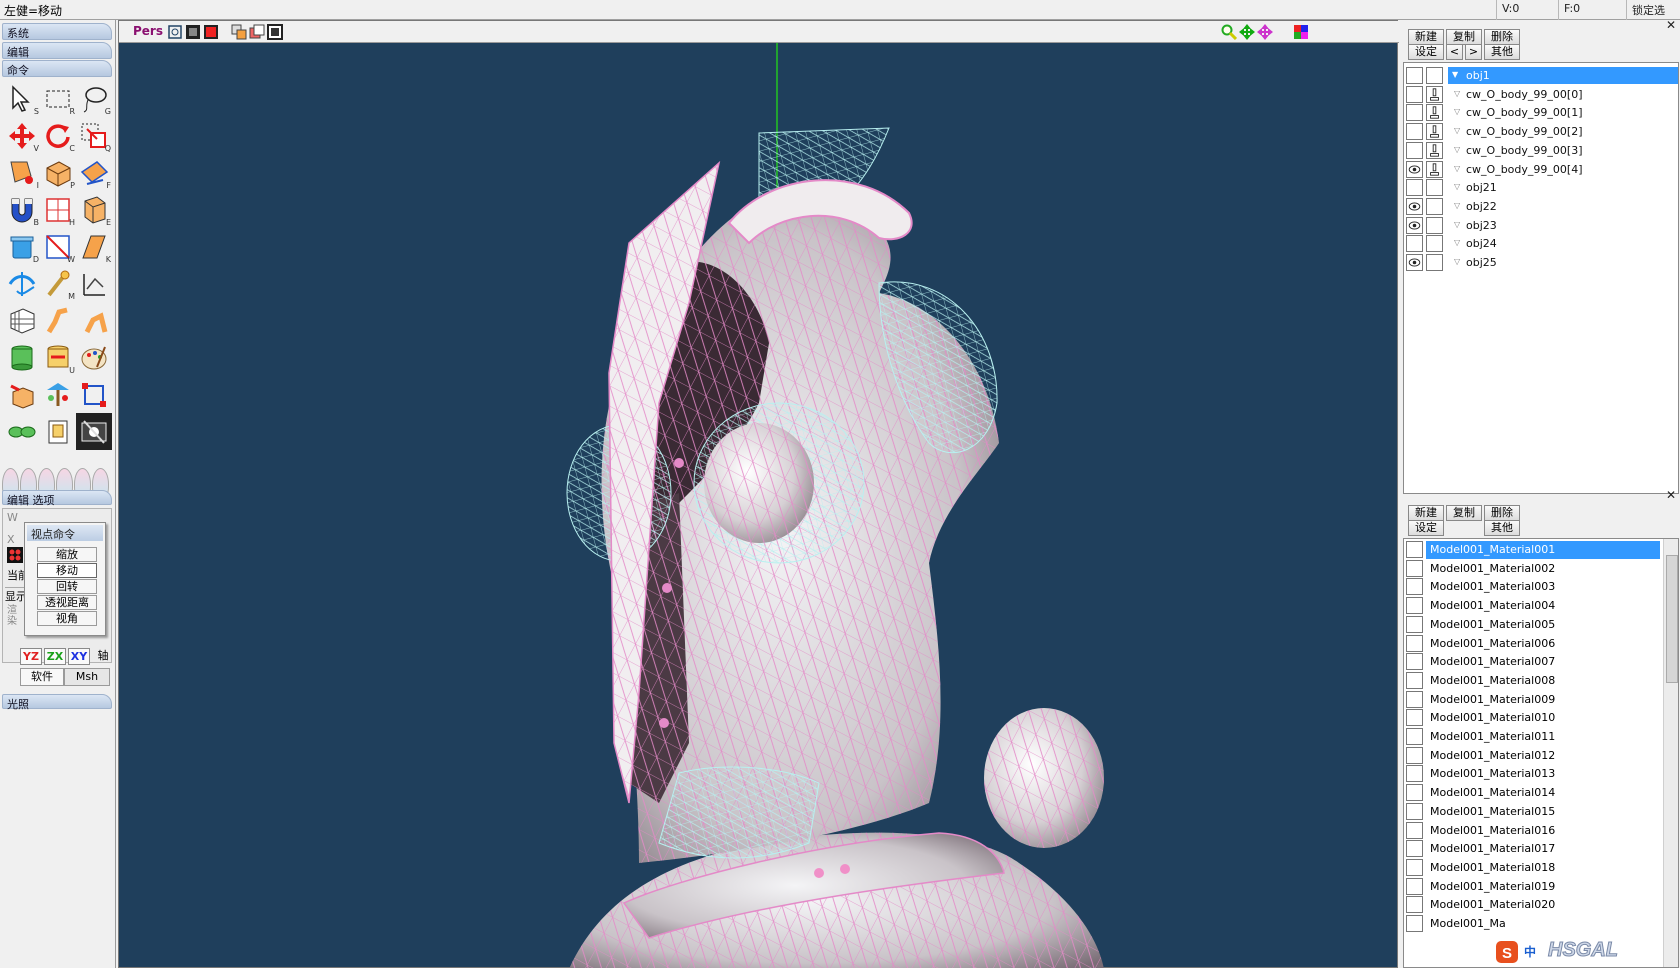  I want to click on film-tool-button, so click(94, 431).